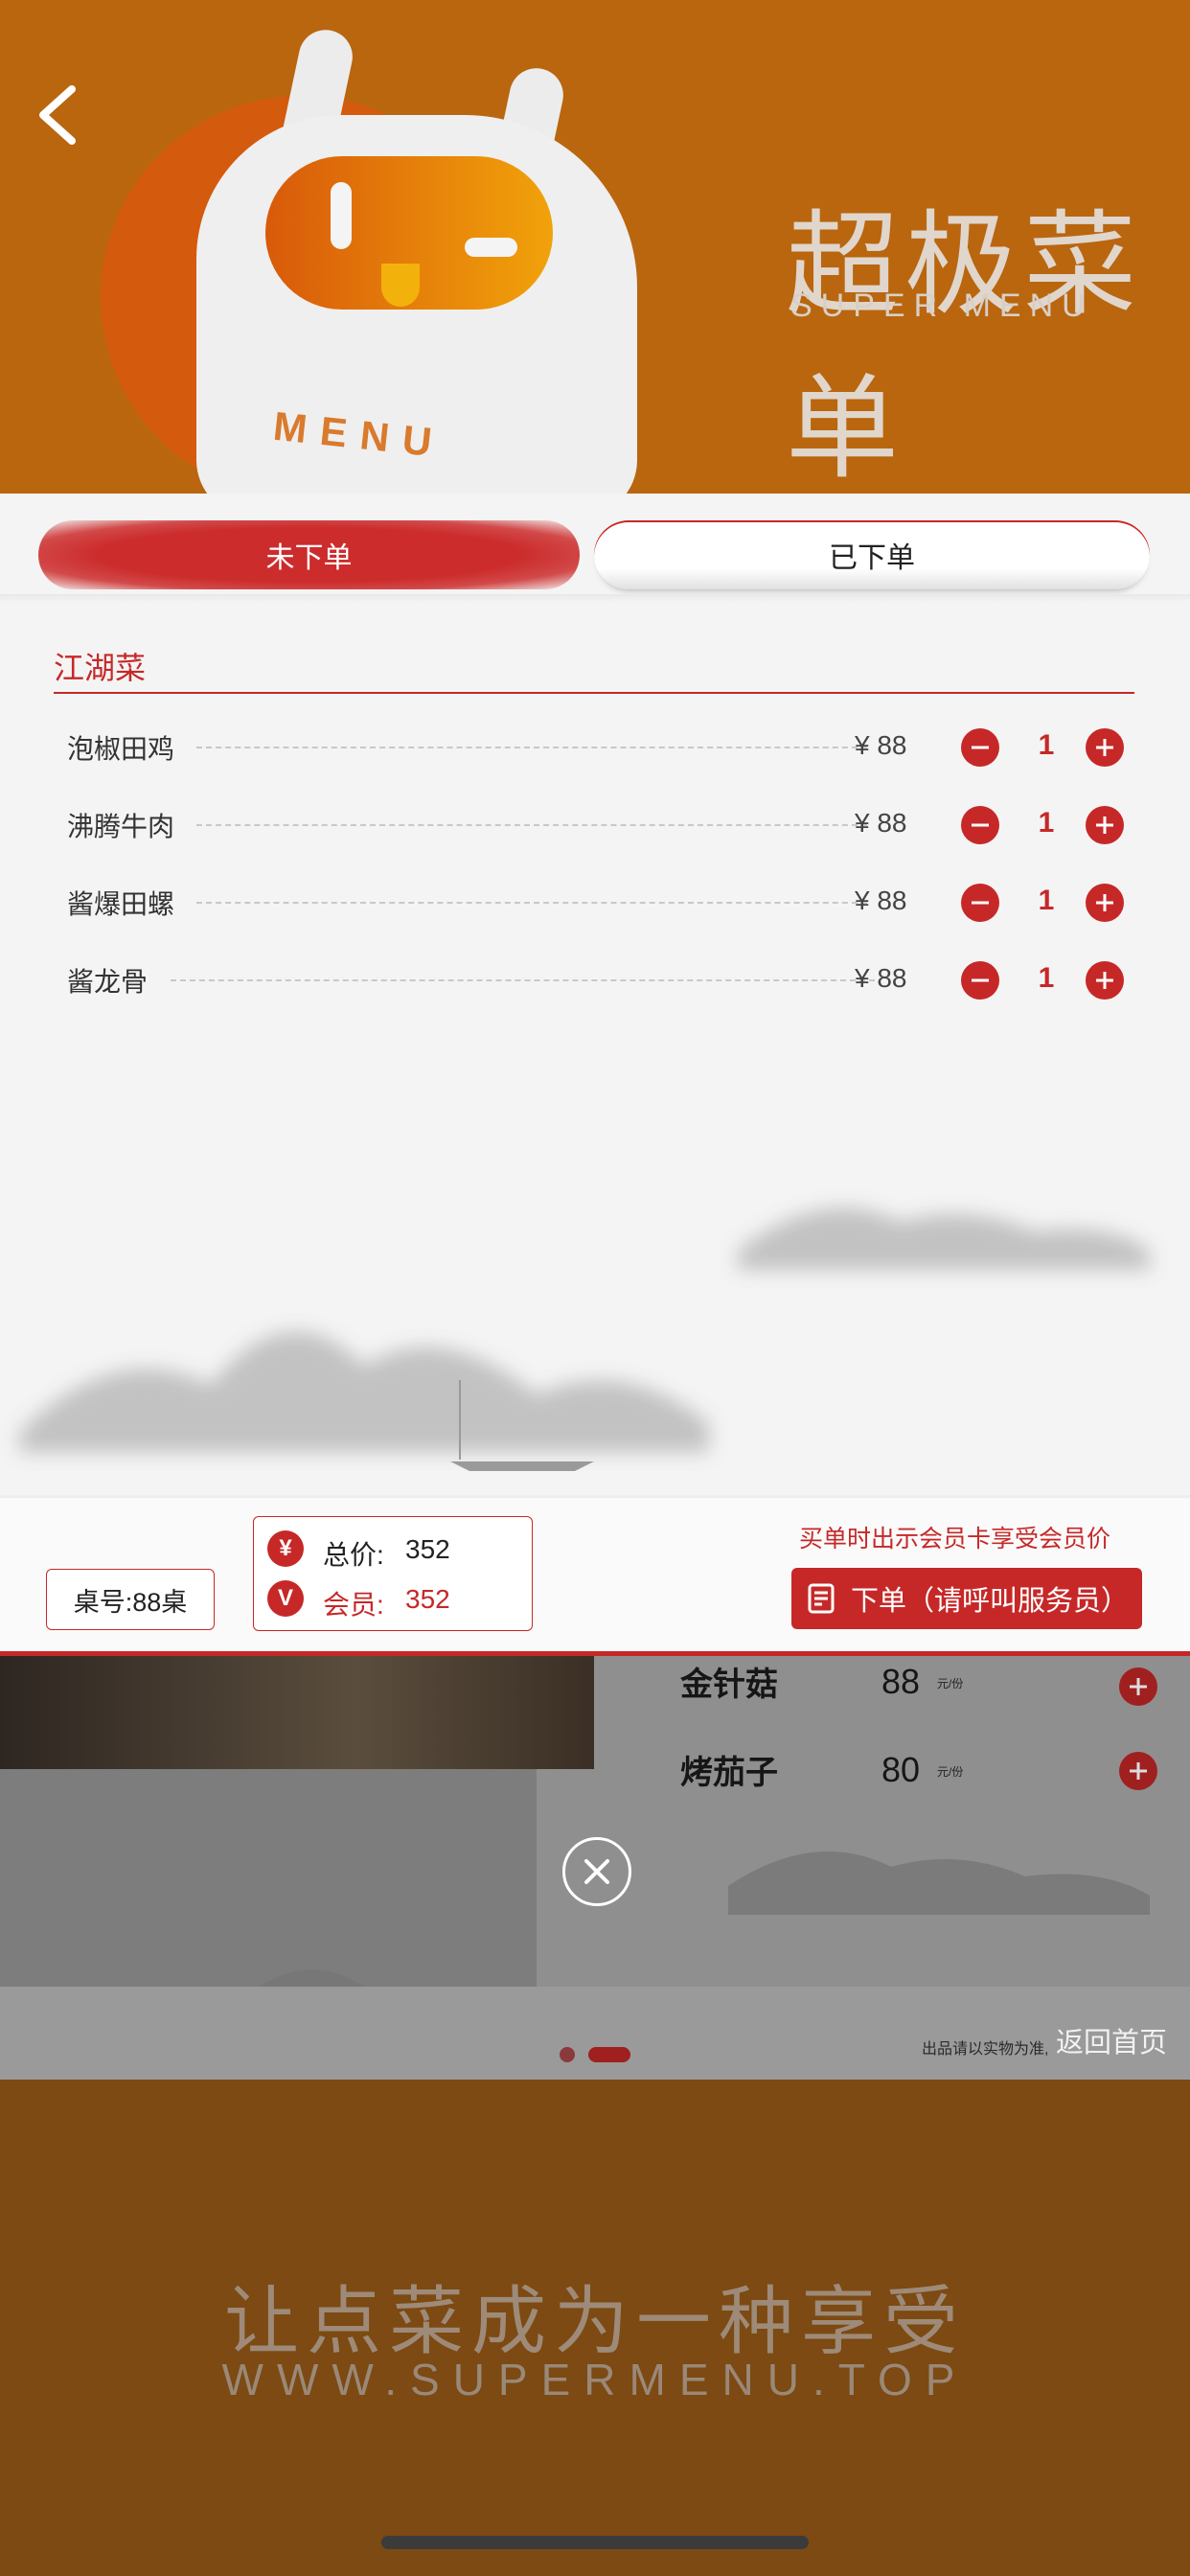  Describe the element at coordinates (595, 2542) in the screenshot. I see `home-indicator` at that location.